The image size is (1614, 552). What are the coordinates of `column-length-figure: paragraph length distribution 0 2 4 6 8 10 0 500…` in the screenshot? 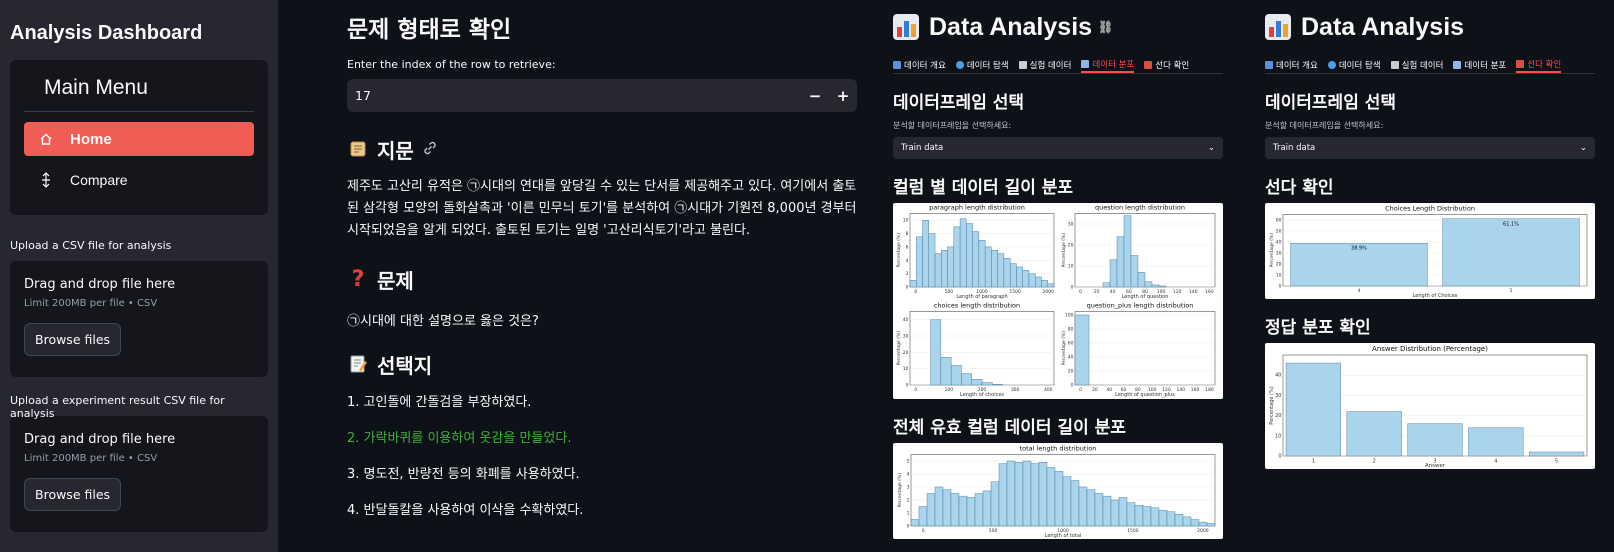 It's located at (1058, 301).